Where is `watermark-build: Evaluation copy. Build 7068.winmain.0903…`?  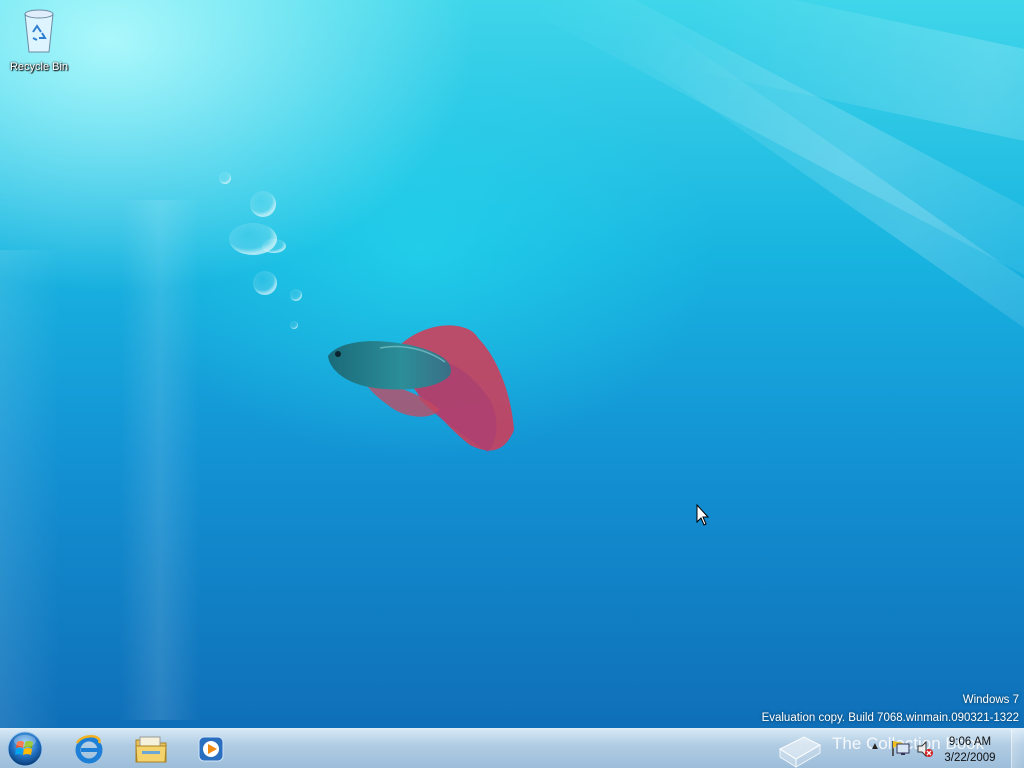
watermark-build: Evaluation copy. Build 7068.winmain.0903… is located at coordinates (890, 718).